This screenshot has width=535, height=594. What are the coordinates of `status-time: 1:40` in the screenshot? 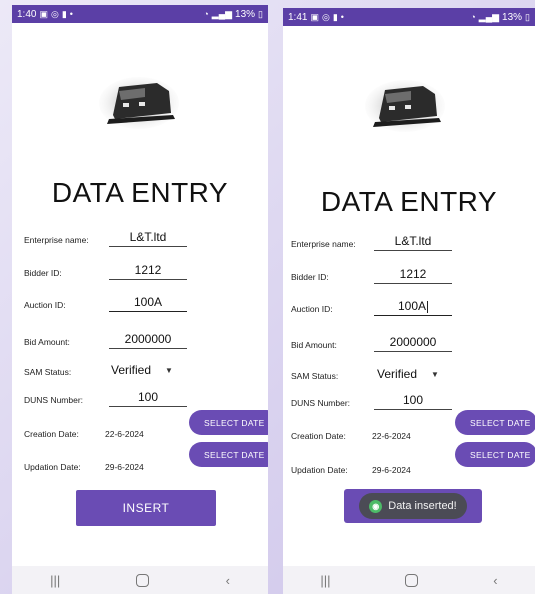 It's located at (27, 14).